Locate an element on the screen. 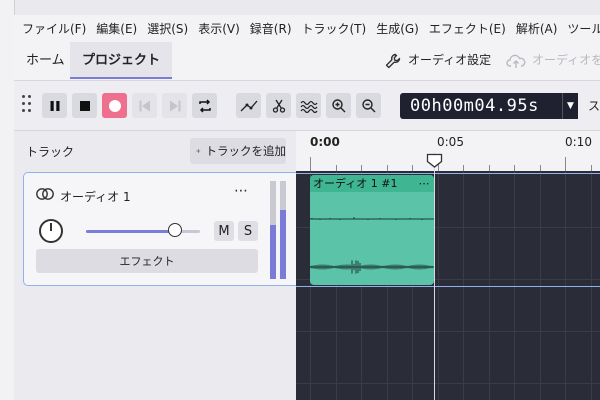  transport-toolbar: 00h00m04.95s ▼ スナ is located at coordinates (307, 106).